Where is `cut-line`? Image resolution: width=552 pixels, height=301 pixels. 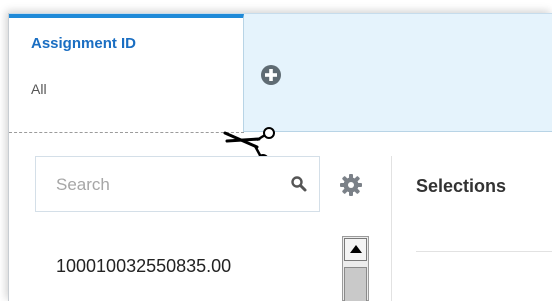
cut-line is located at coordinates (126, 132).